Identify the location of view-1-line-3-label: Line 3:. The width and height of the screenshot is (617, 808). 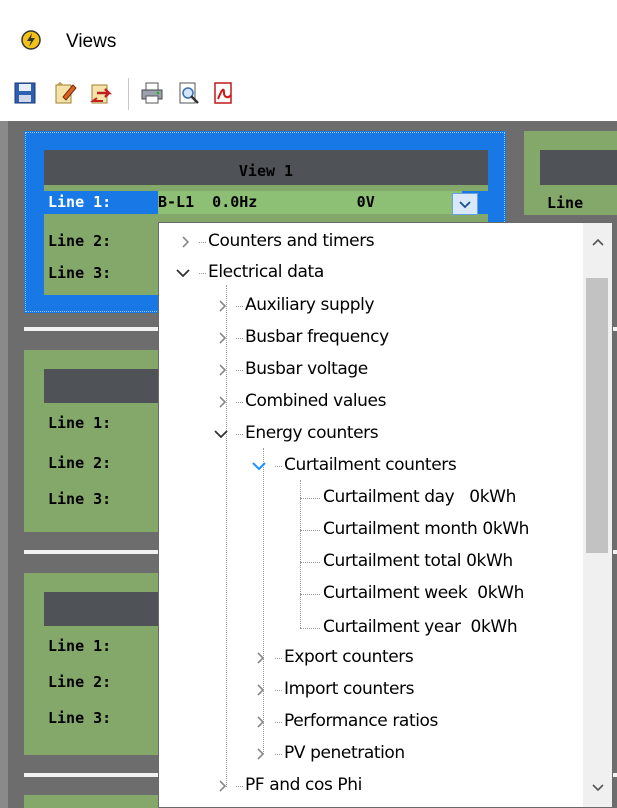
(80, 273).